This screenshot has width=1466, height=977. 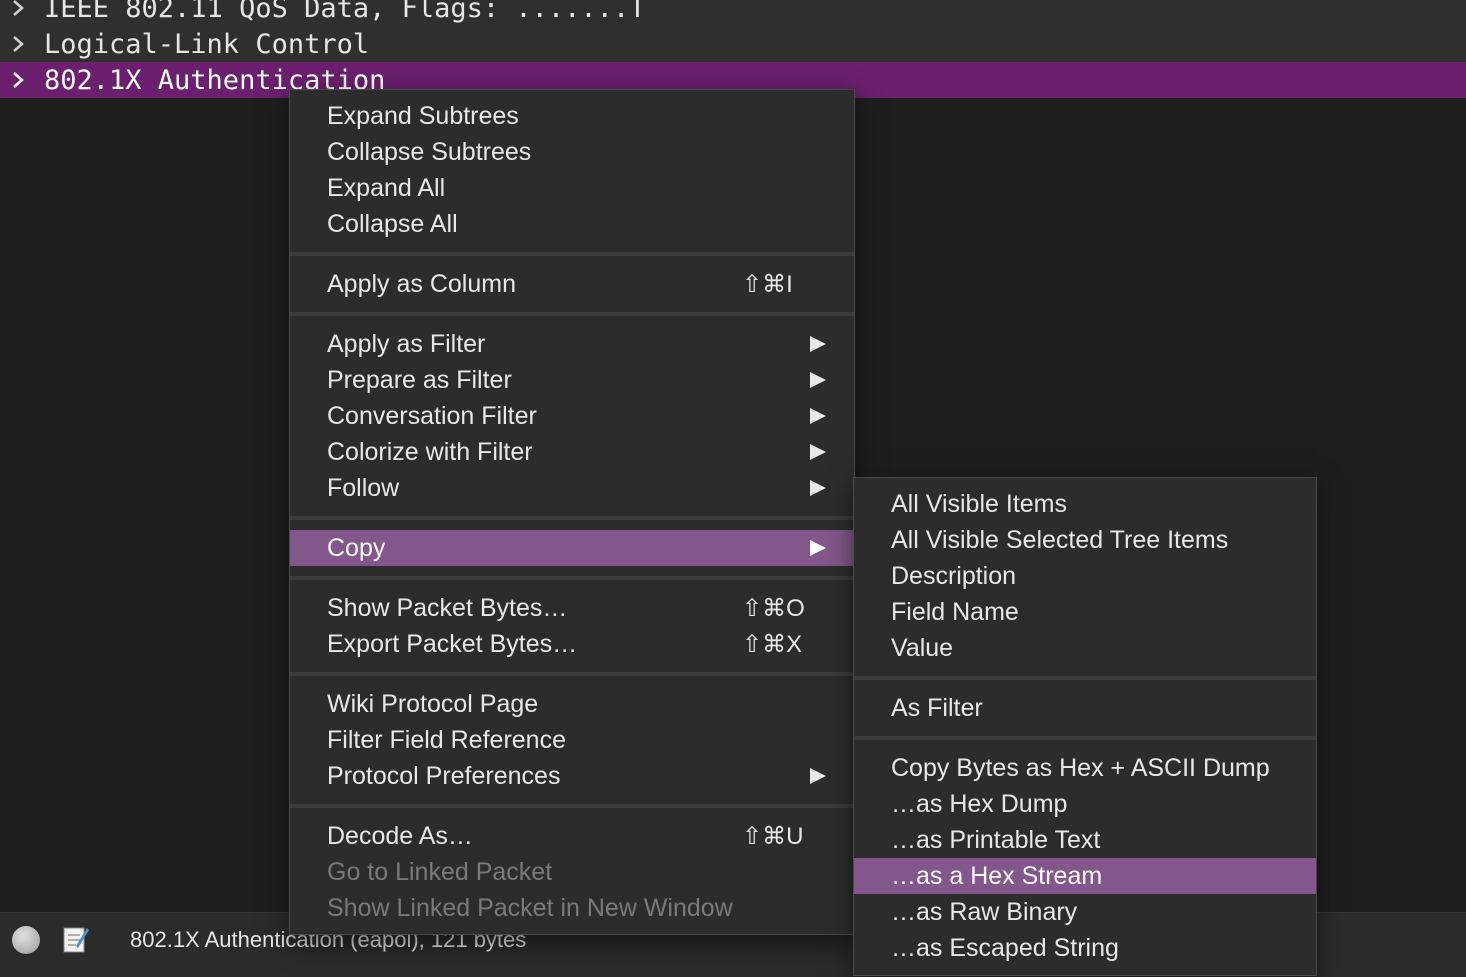 I want to click on submenu-item-all-visible-selected-tree-items: All Visible Selected Tree Items, so click(x=1085, y=540).